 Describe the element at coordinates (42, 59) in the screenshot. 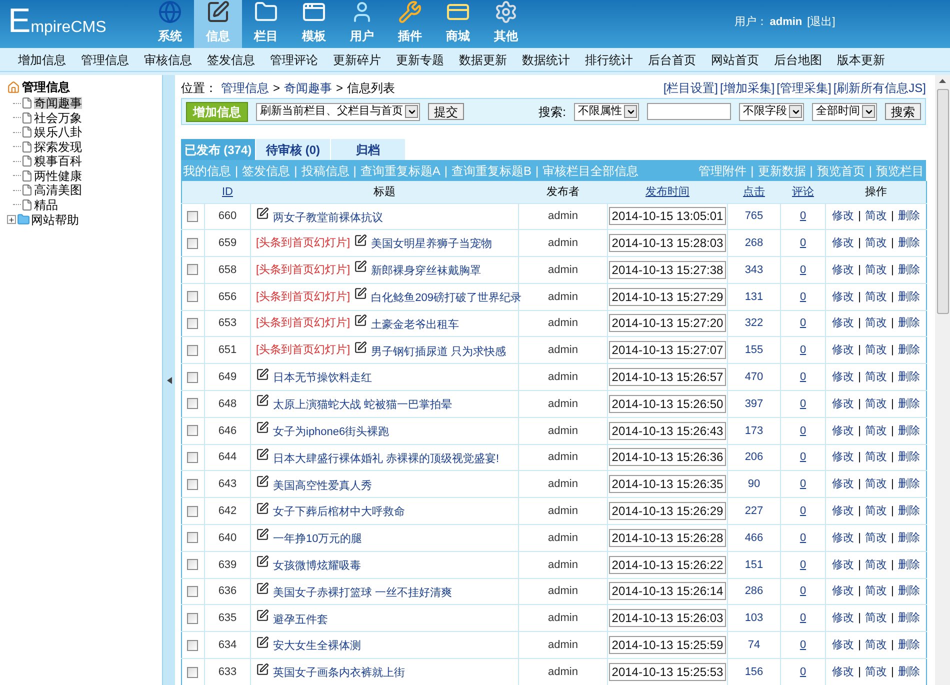

I see `menu-item: 增加信息` at that location.